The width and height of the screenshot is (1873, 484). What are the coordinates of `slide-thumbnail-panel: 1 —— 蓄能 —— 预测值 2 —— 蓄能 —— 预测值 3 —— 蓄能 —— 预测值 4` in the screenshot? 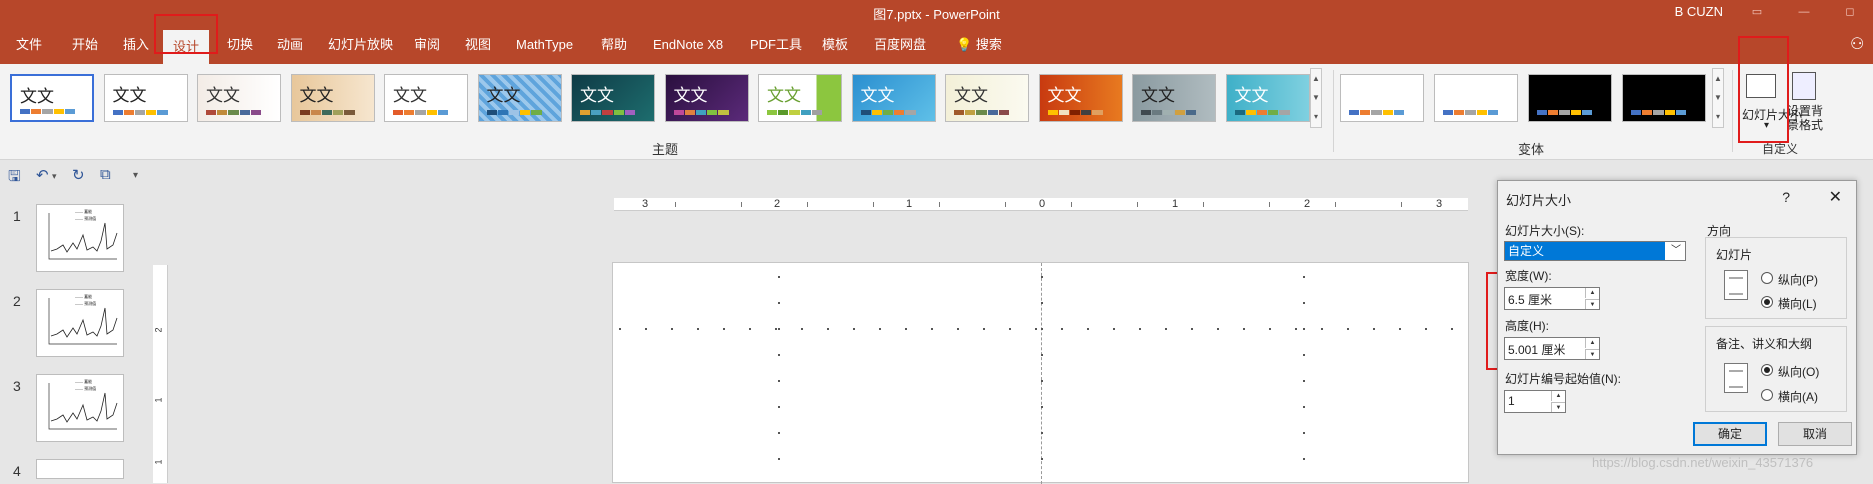 It's located at (75, 336).